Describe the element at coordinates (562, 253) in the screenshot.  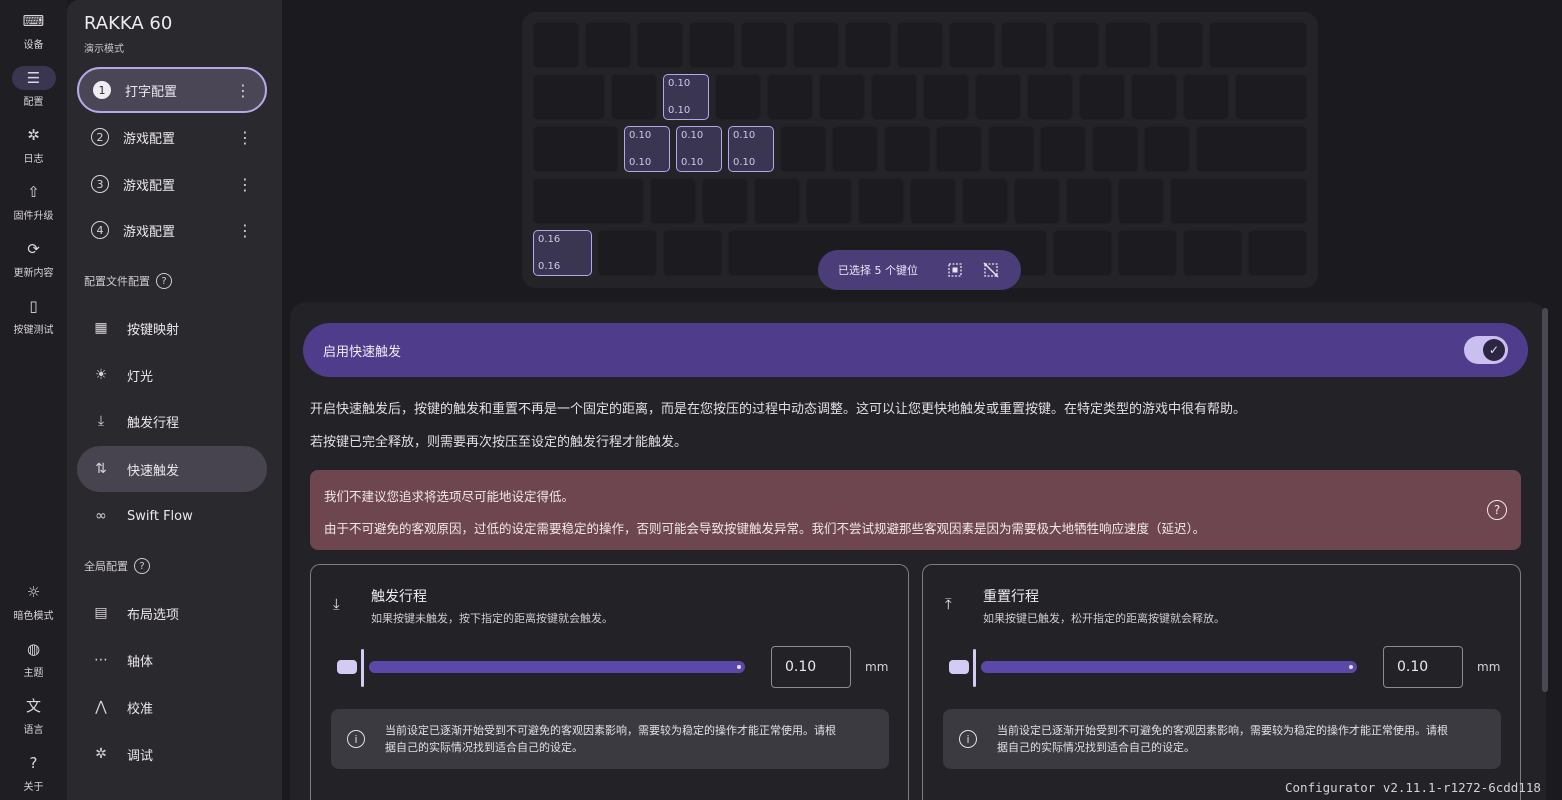
I see `keyboard-key-selected: 0.16 0.16` at that location.